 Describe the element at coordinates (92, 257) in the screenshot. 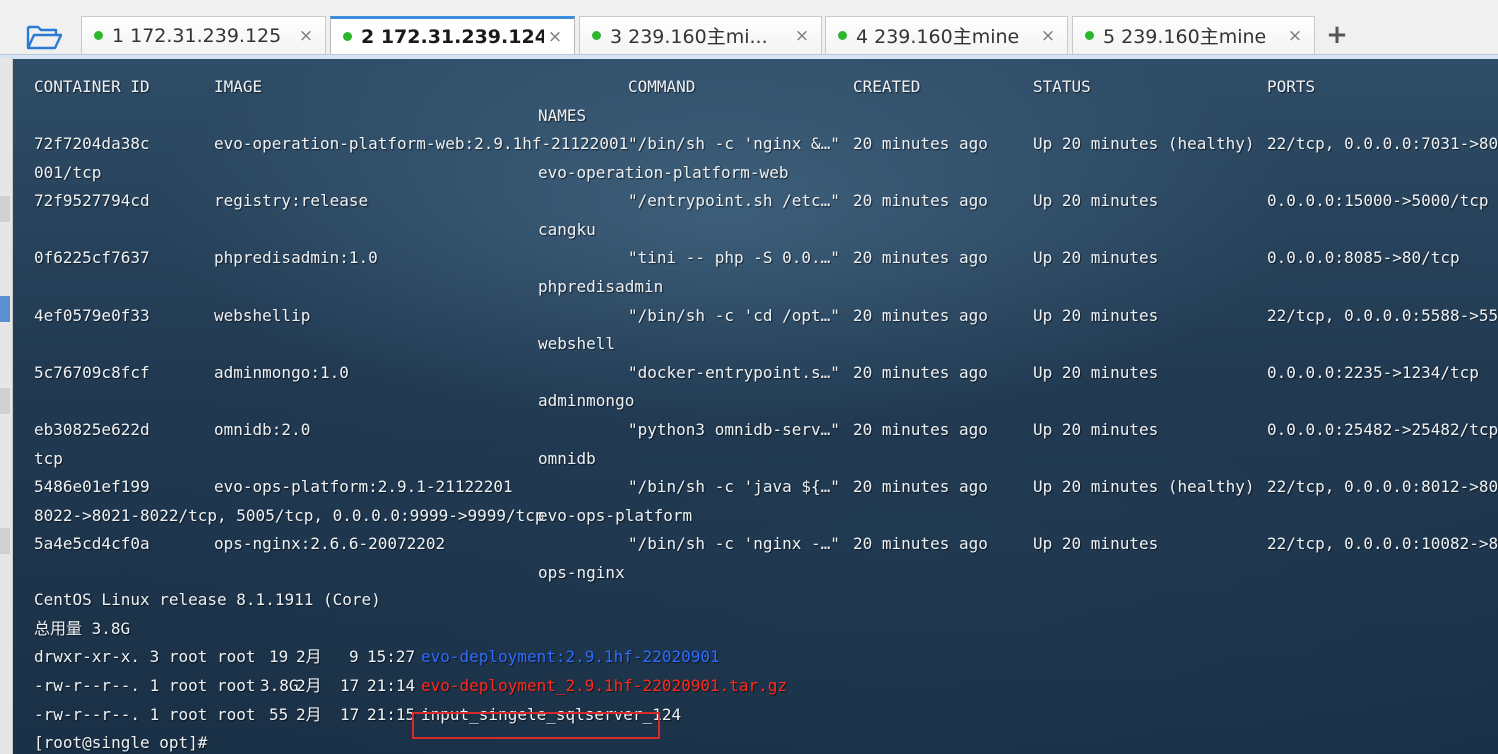

I see `container-id: 0f6225cf7637` at that location.